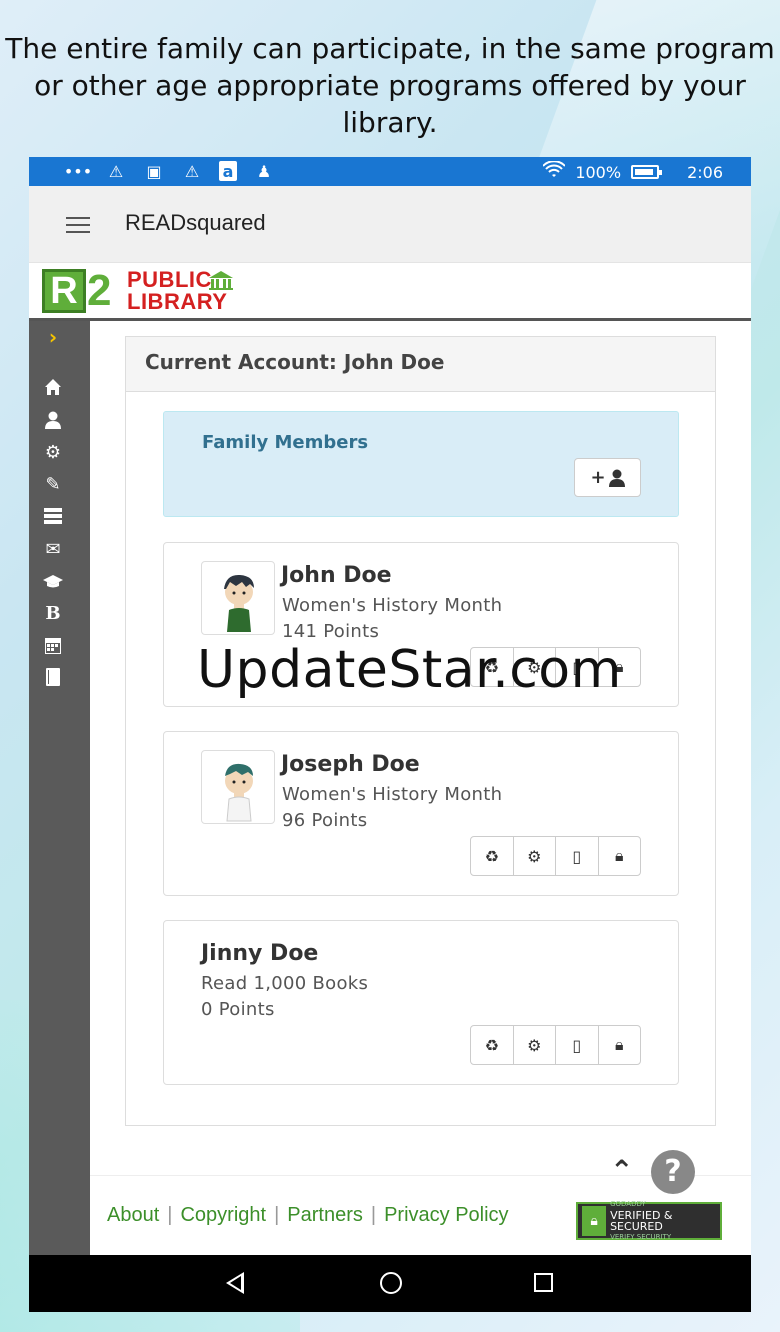  I want to click on wifi-icon, so click(554, 171).